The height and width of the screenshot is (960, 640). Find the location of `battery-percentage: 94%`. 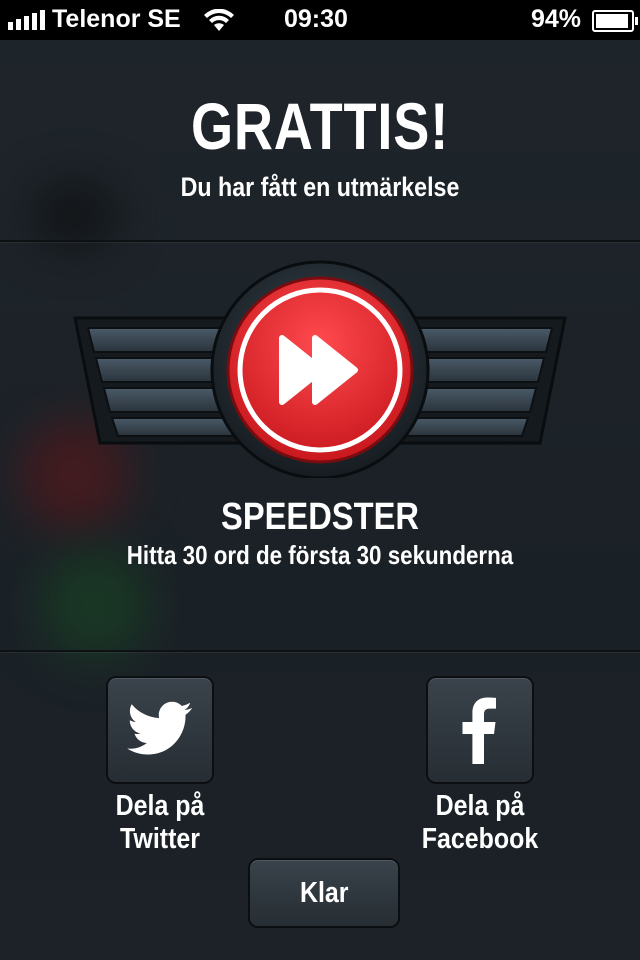

battery-percentage: 94% is located at coordinates (556, 19).